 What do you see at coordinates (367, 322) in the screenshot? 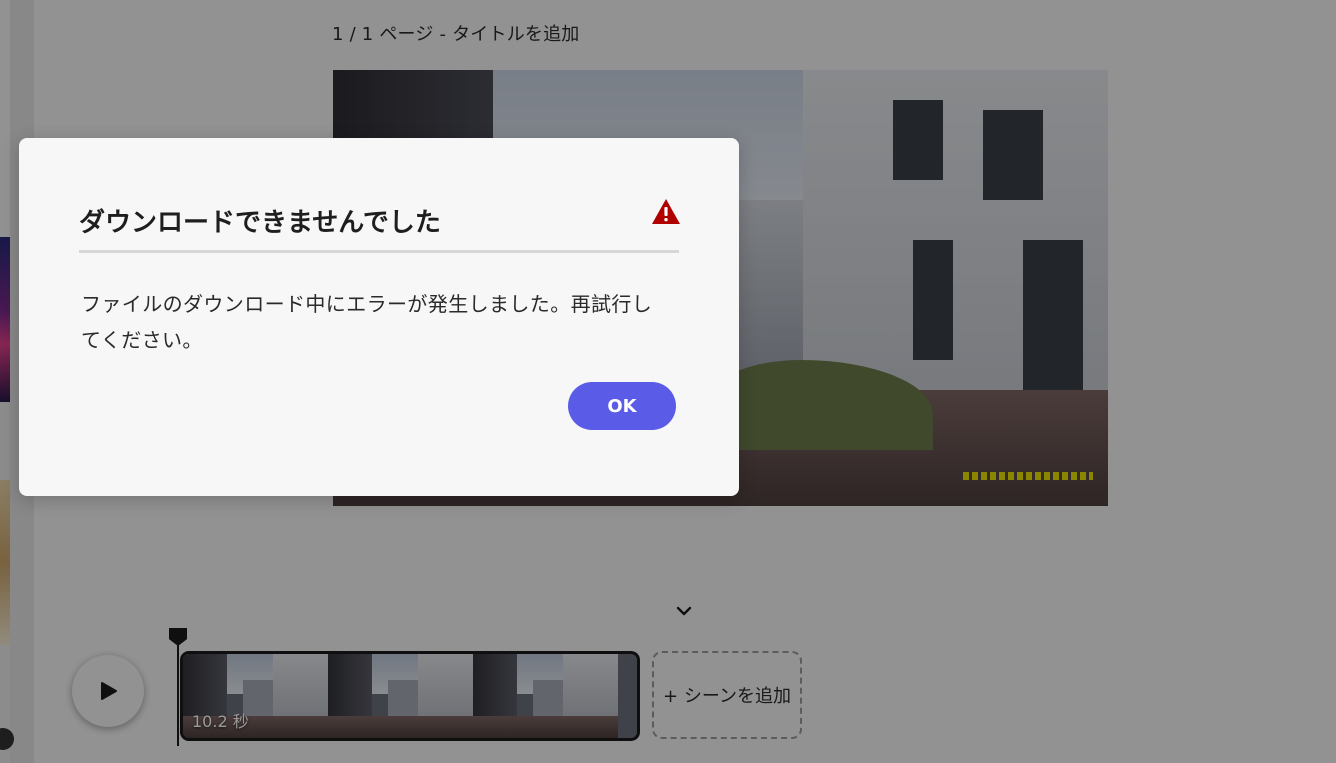
I see `dialog-message: ファイルのダウンロード中にエラーが発生しました。再試行してください。` at bounding box center [367, 322].